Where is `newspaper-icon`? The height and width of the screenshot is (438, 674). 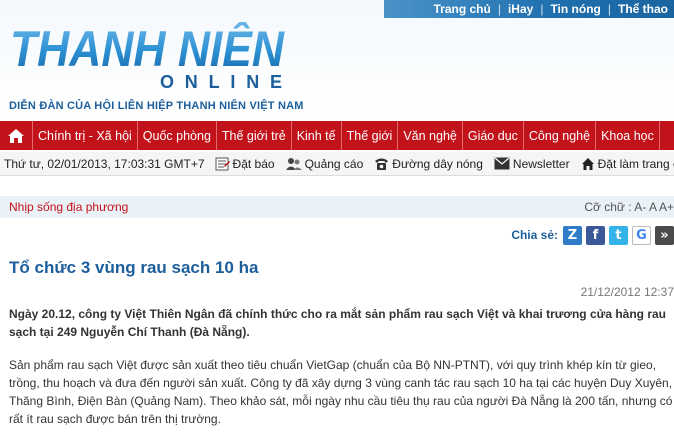 newspaper-icon is located at coordinates (222, 163).